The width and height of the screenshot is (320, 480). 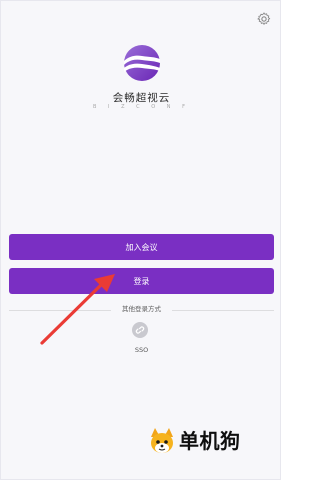 What do you see at coordinates (141, 247) in the screenshot?
I see `join-meeting-button: 加入会议` at bounding box center [141, 247].